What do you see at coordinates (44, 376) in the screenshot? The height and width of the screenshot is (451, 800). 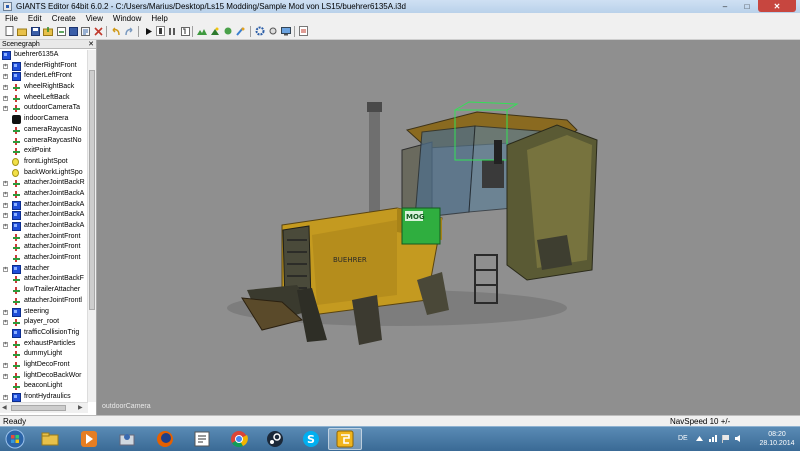 I see `scenegraph-node: + lightDecoBackWor` at bounding box center [44, 376].